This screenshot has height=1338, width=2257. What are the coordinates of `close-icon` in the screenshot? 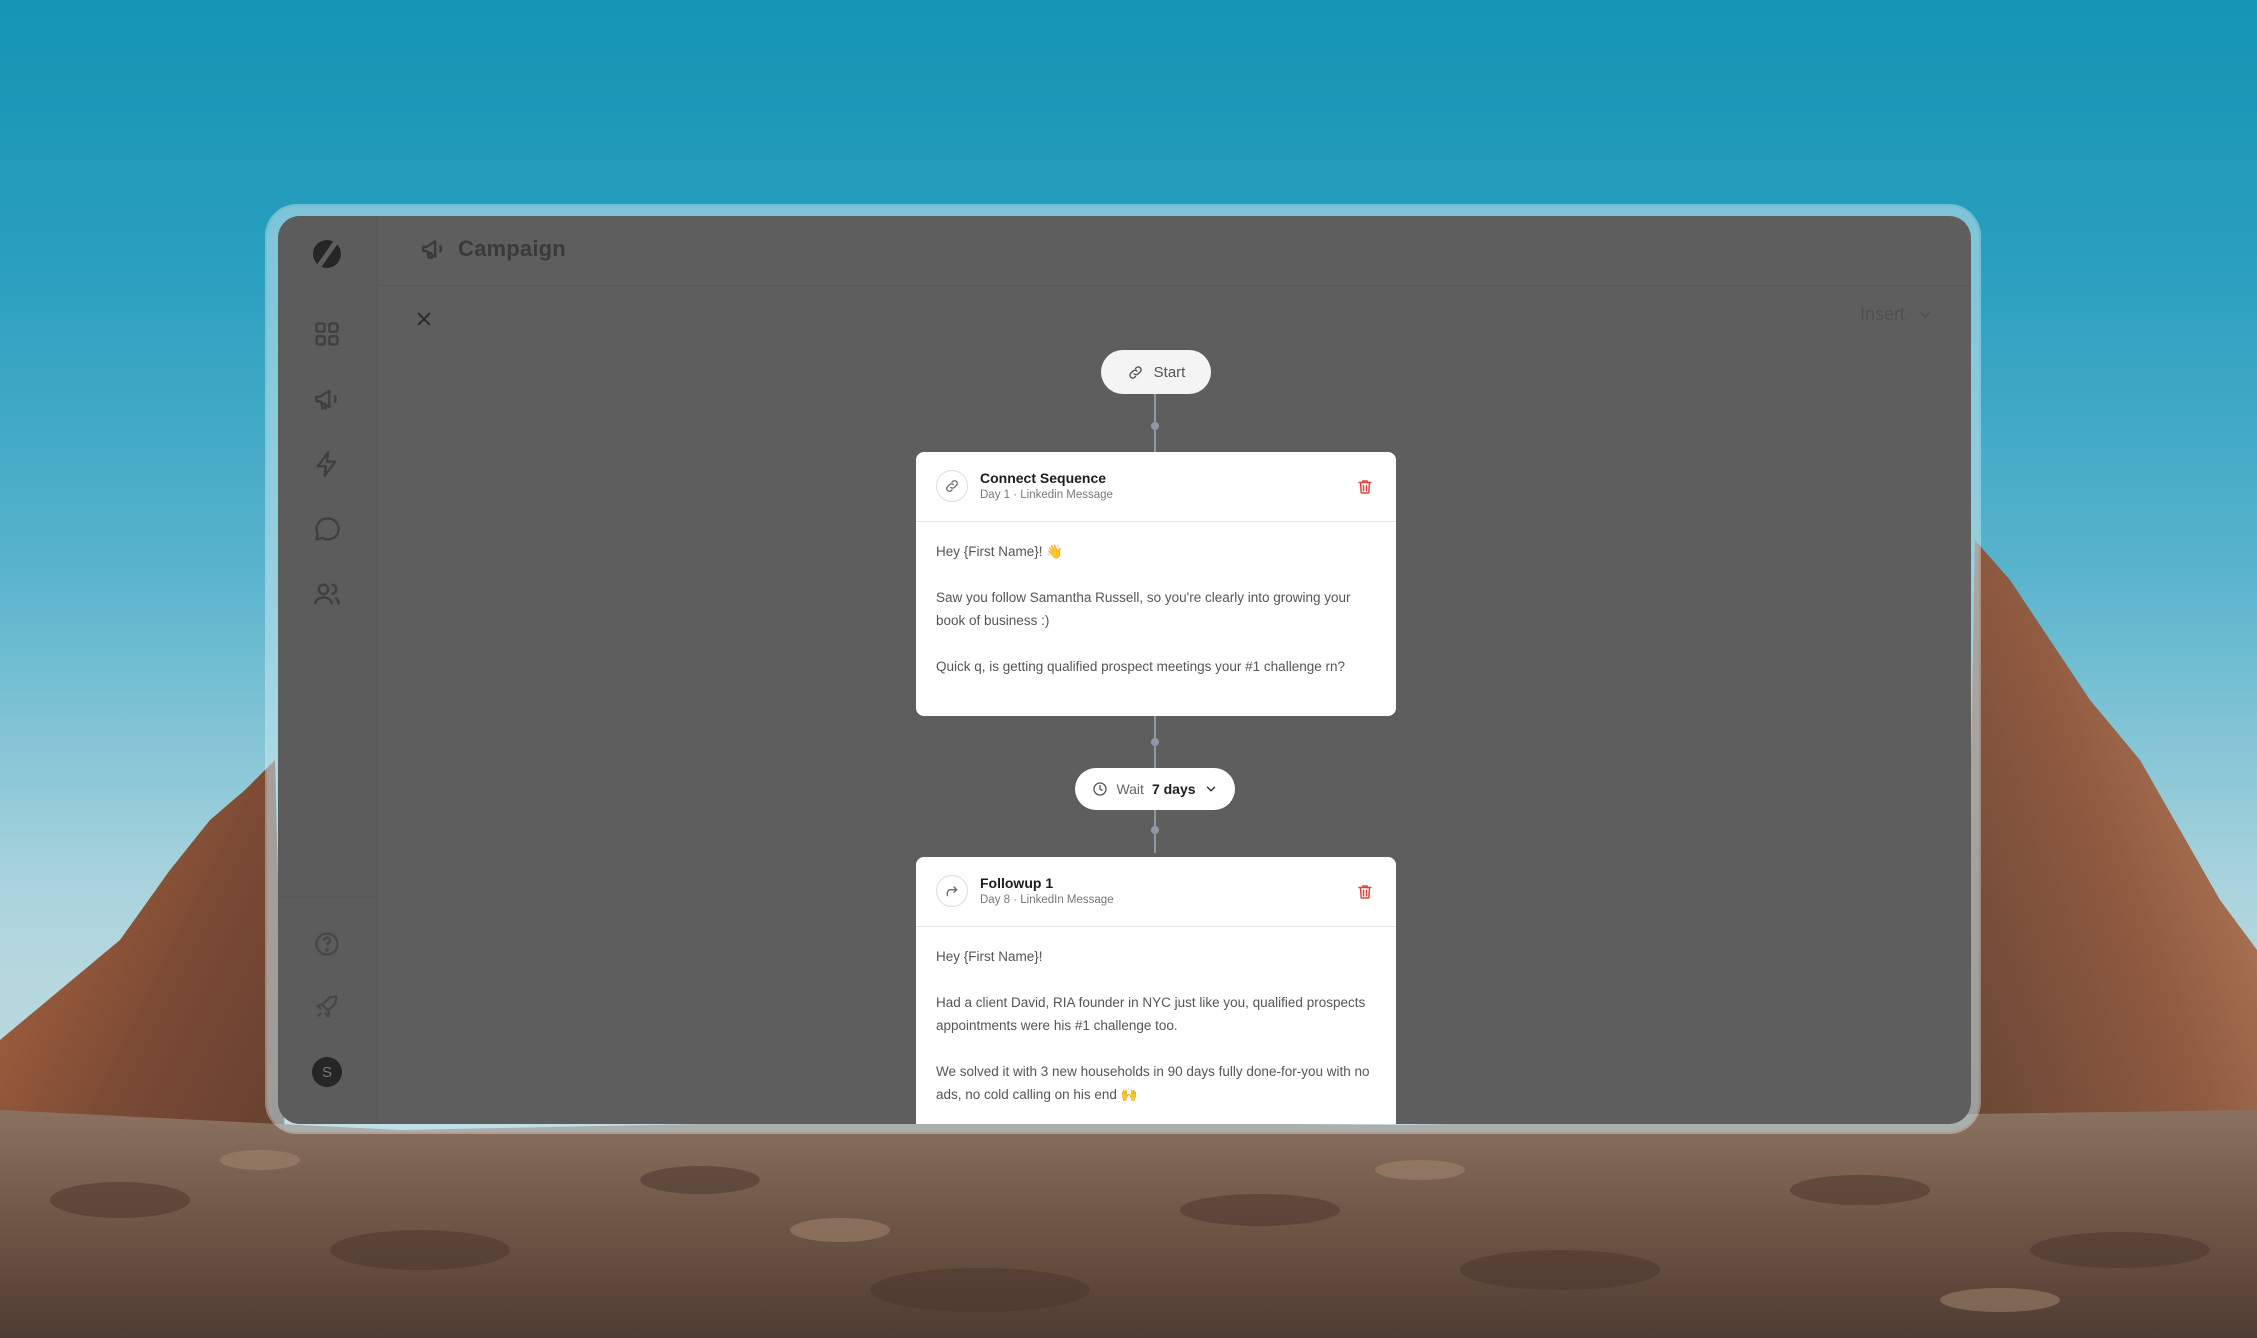 It's located at (424, 319).